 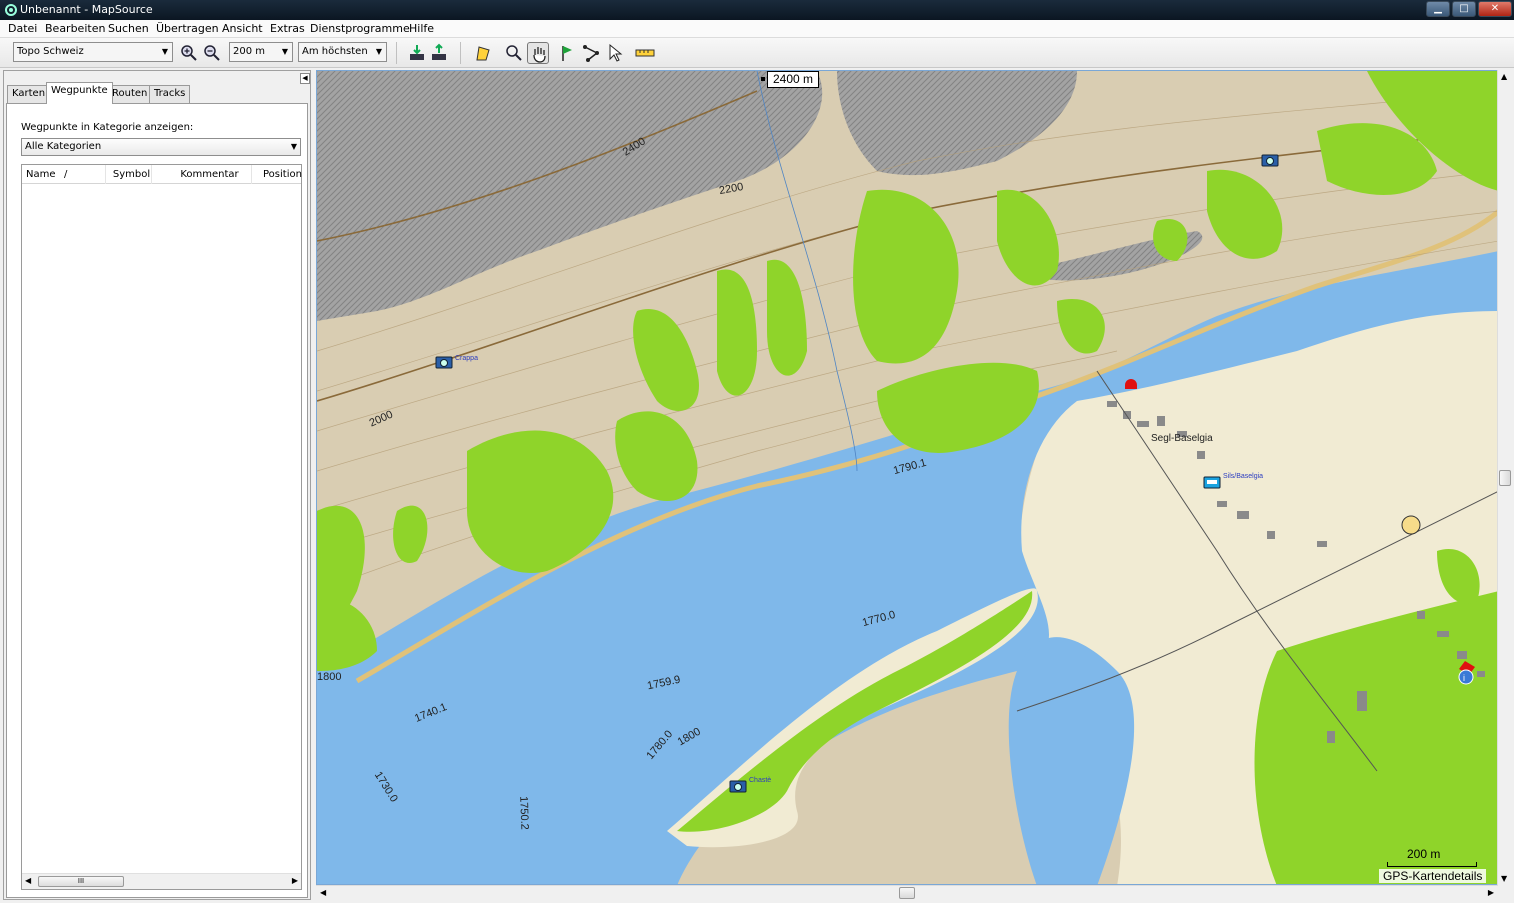 What do you see at coordinates (161, 527) in the screenshot?
I see `waypoint-list: Name / Symbol Kommentar Position ◀ III ▶` at bounding box center [161, 527].